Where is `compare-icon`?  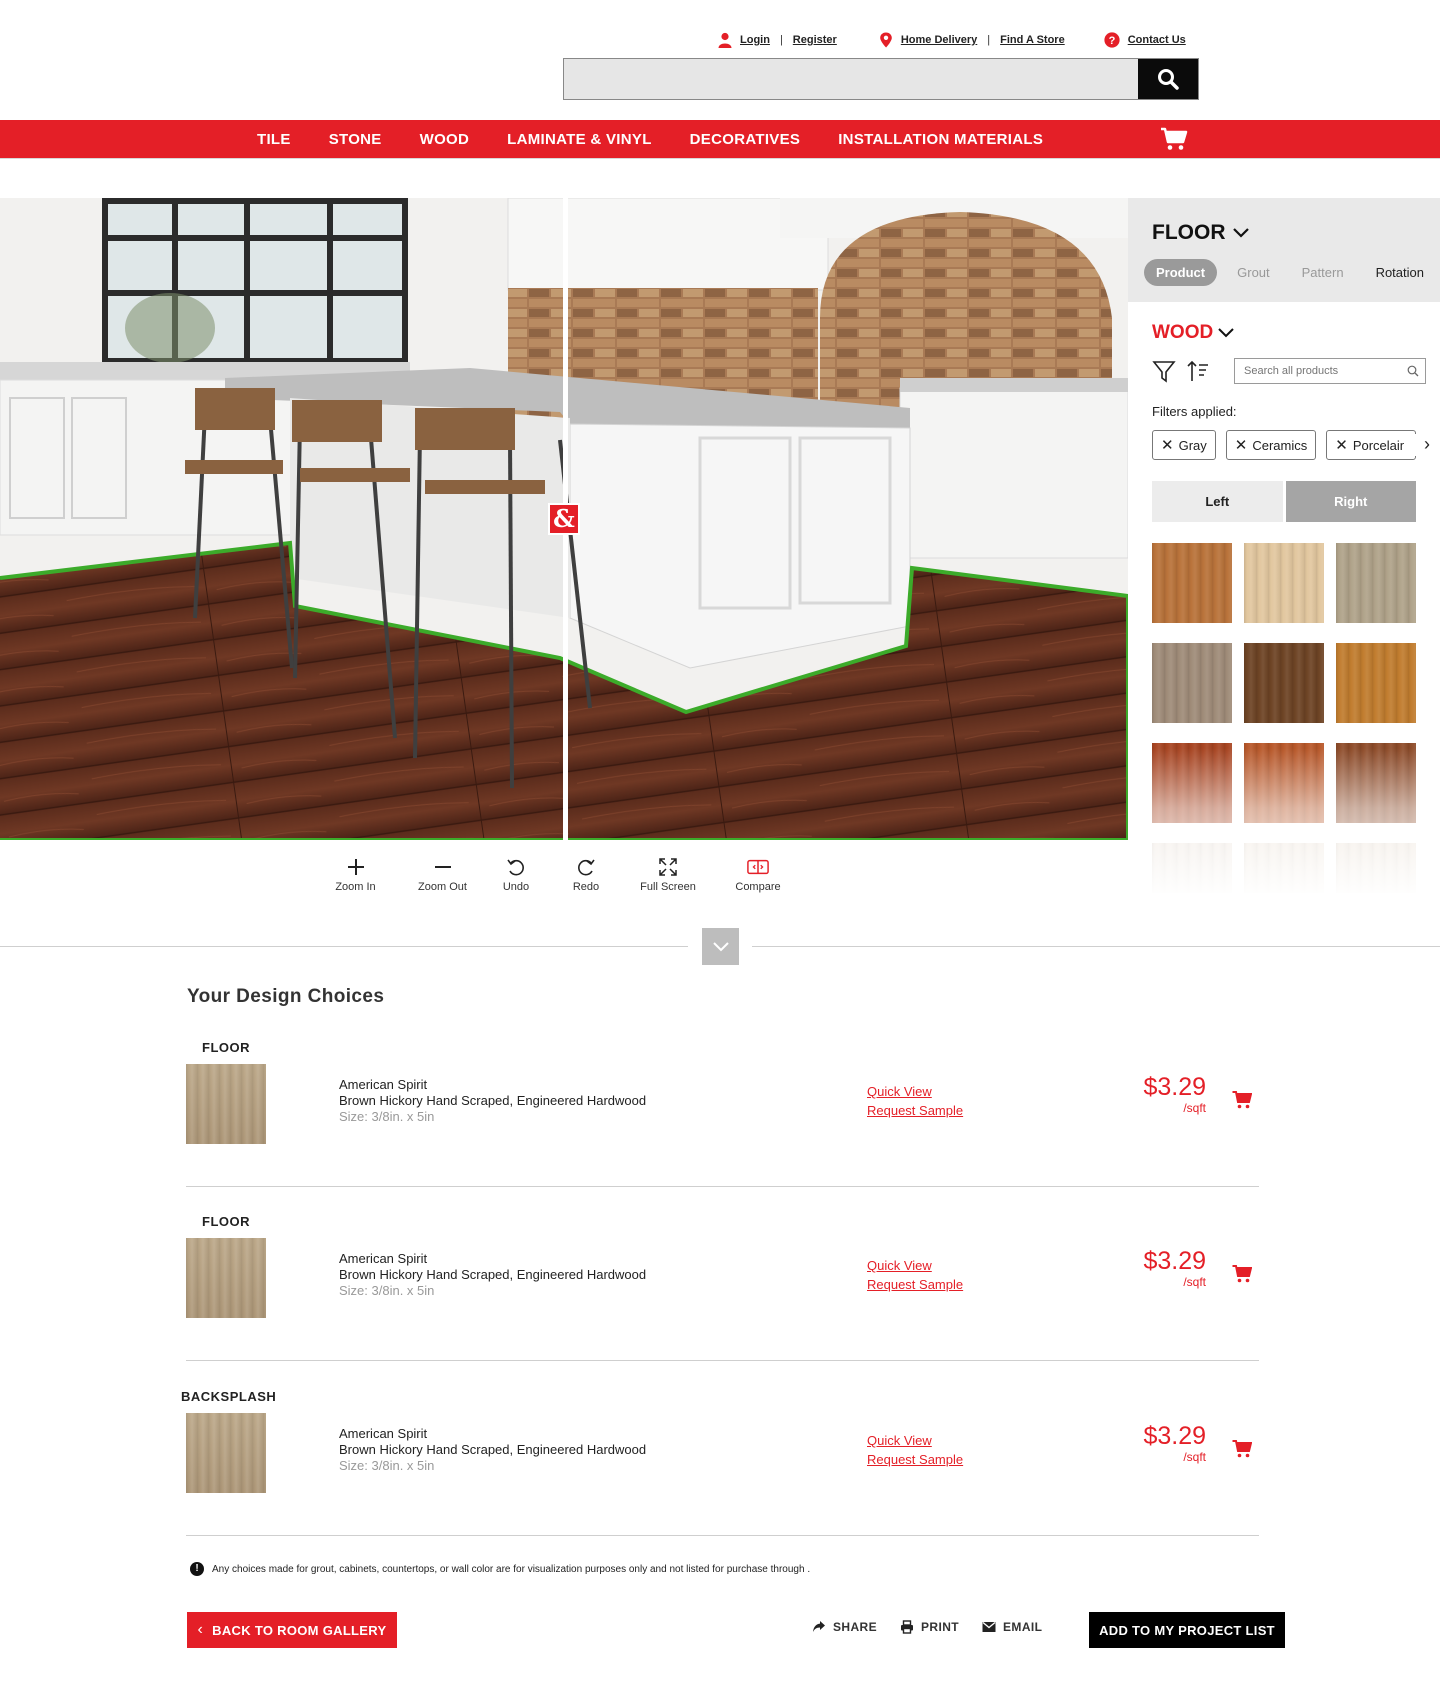
compare-icon is located at coordinates (758, 867).